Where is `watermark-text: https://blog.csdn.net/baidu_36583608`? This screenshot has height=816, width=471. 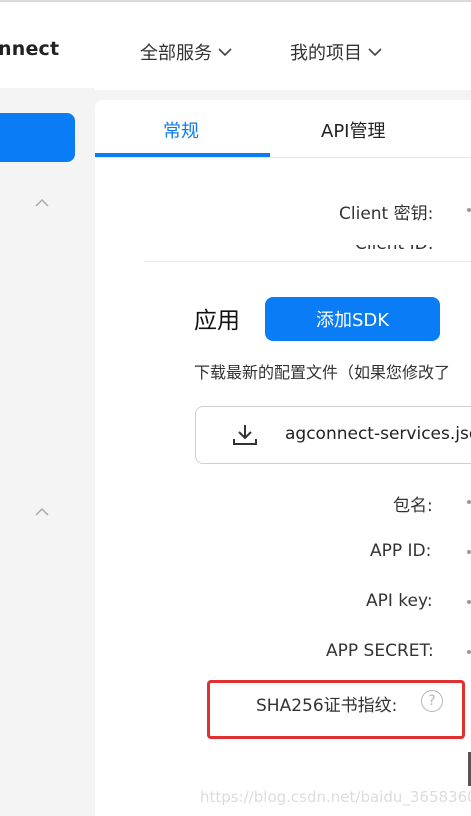 watermark-text: https://blog.csdn.net/baidu_36583608 is located at coordinates (335, 797).